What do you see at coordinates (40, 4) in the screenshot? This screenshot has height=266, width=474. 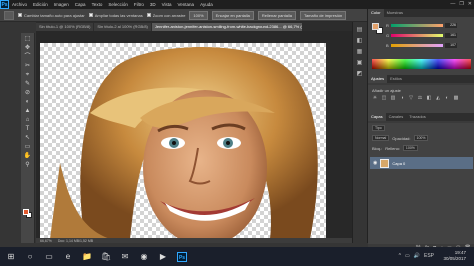 I see `menu-edicion: Edición` at bounding box center [40, 4].